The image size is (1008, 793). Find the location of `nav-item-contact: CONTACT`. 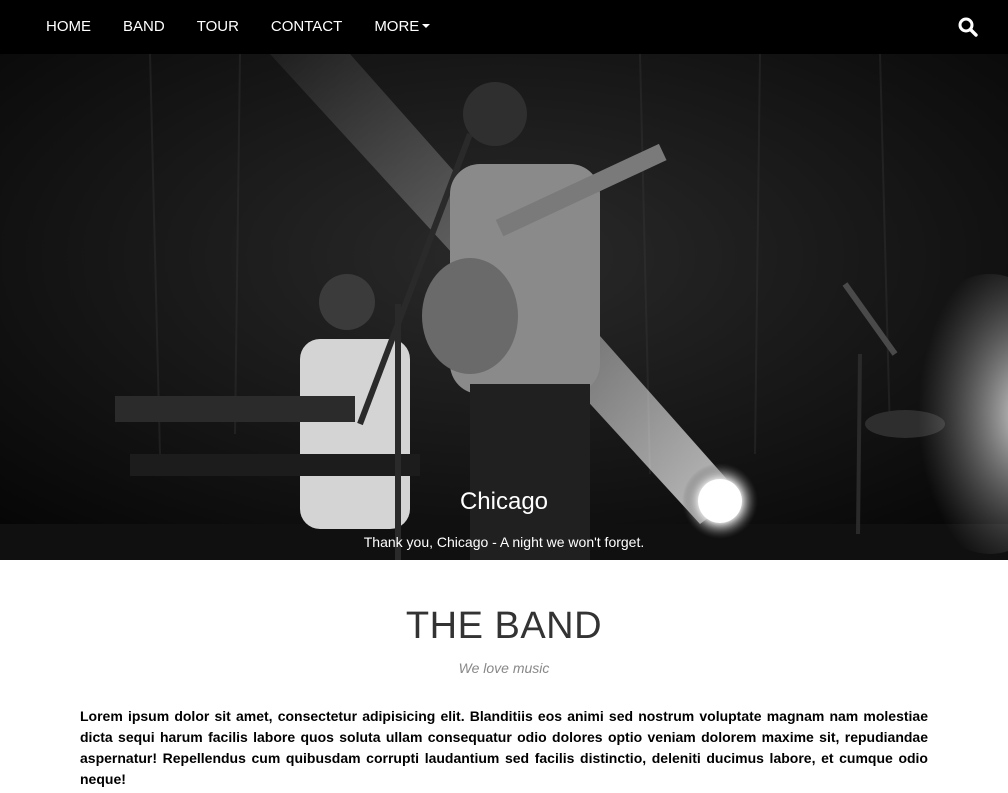

nav-item-contact: CONTACT is located at coordinates (306, 27).